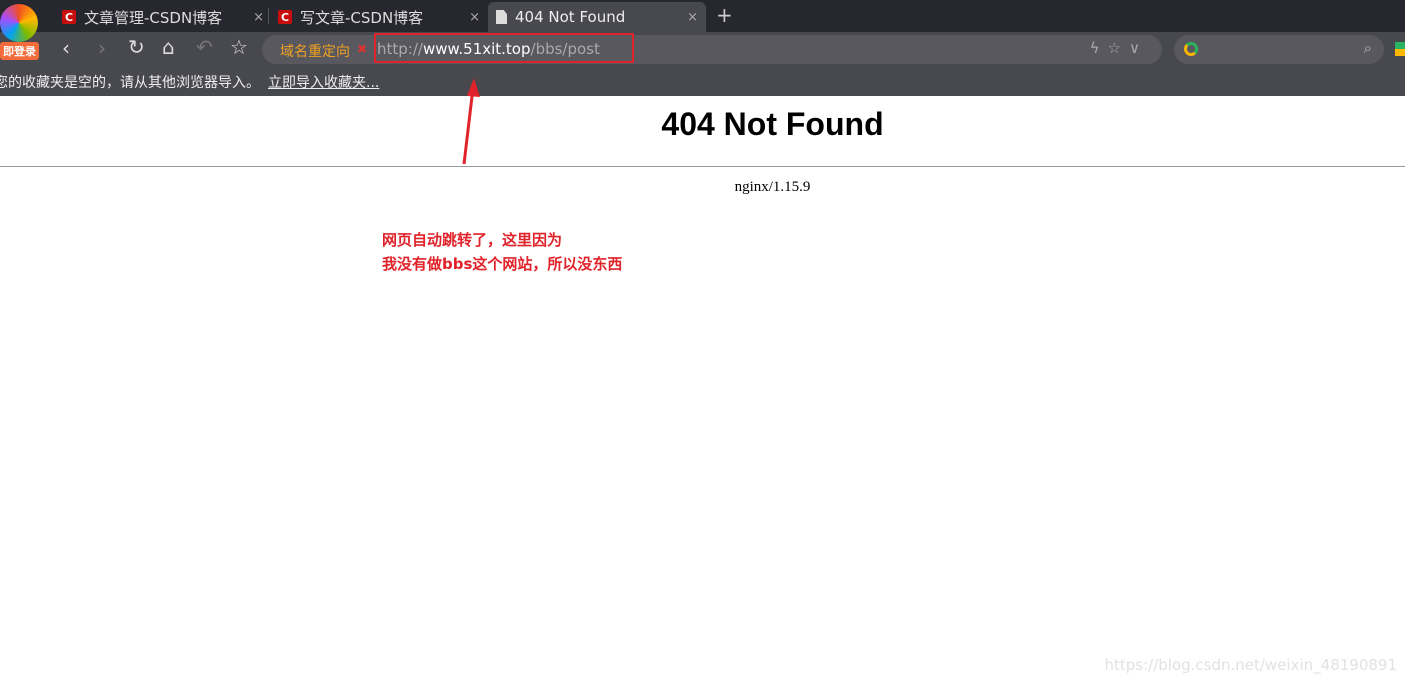  What do you see at coordinates (570, 17) in the screenshot?
I see `tab-title: 404 Not Found` at bounding box center [570, 17].